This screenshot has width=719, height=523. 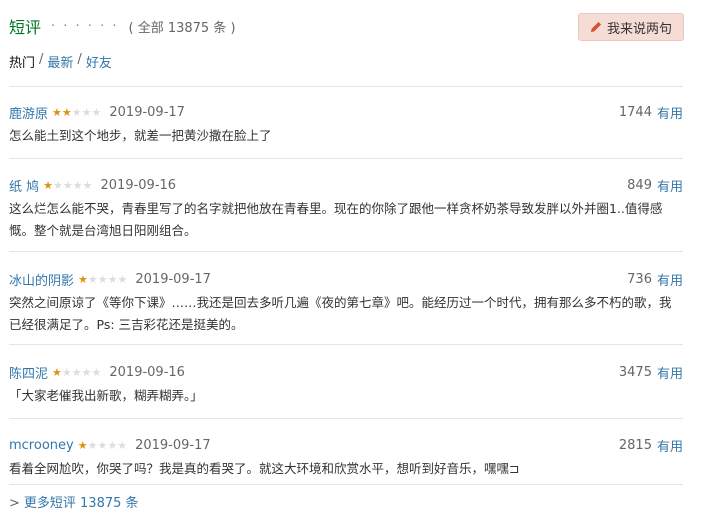 I want to click on comment-user: 鹿游原, so click(x=28, y=112).